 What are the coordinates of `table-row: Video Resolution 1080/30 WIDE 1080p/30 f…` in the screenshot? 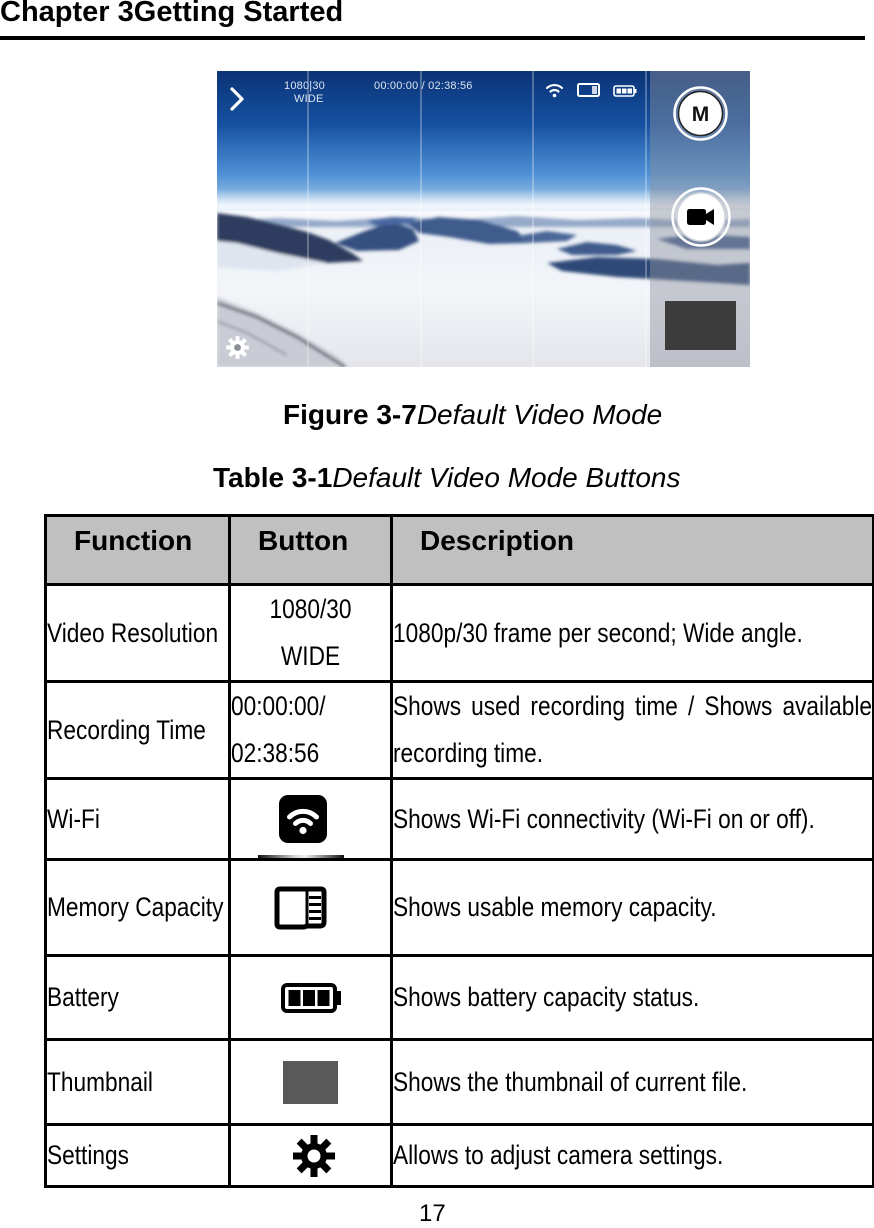 It's located at (459, 633).